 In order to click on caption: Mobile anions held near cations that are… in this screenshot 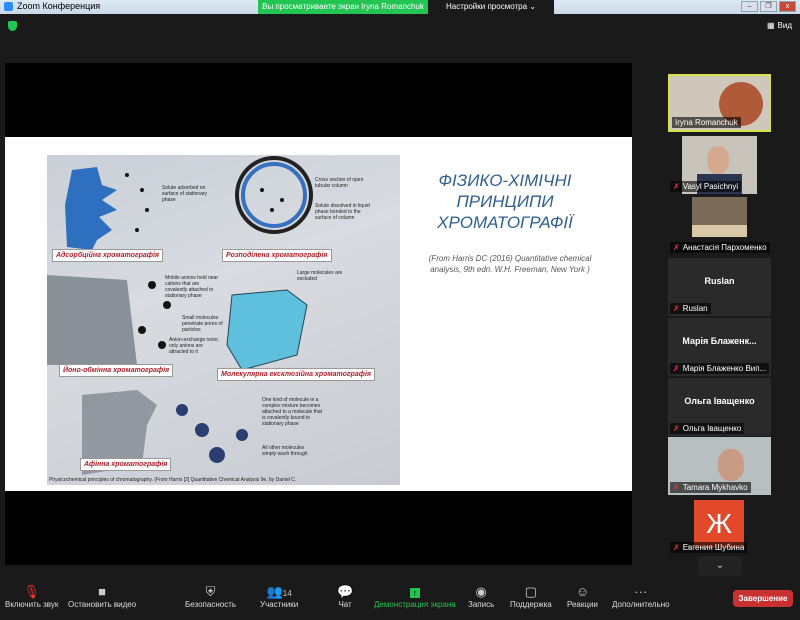, I will do `click(192, 287)`.